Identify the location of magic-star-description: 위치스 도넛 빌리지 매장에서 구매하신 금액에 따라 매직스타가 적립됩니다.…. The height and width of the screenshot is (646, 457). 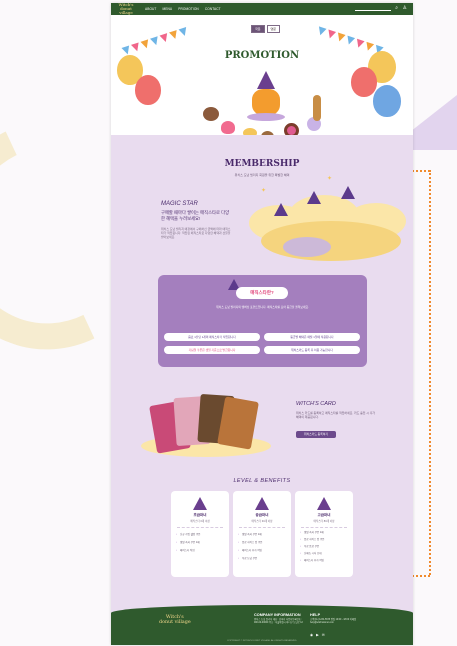
(196, 233).